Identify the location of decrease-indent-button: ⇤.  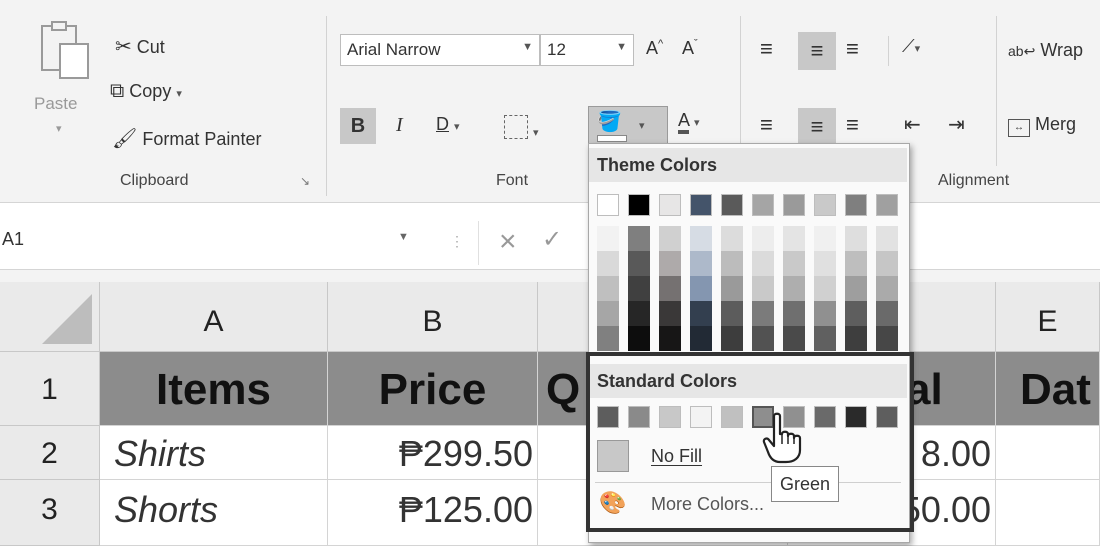
(912, 124).